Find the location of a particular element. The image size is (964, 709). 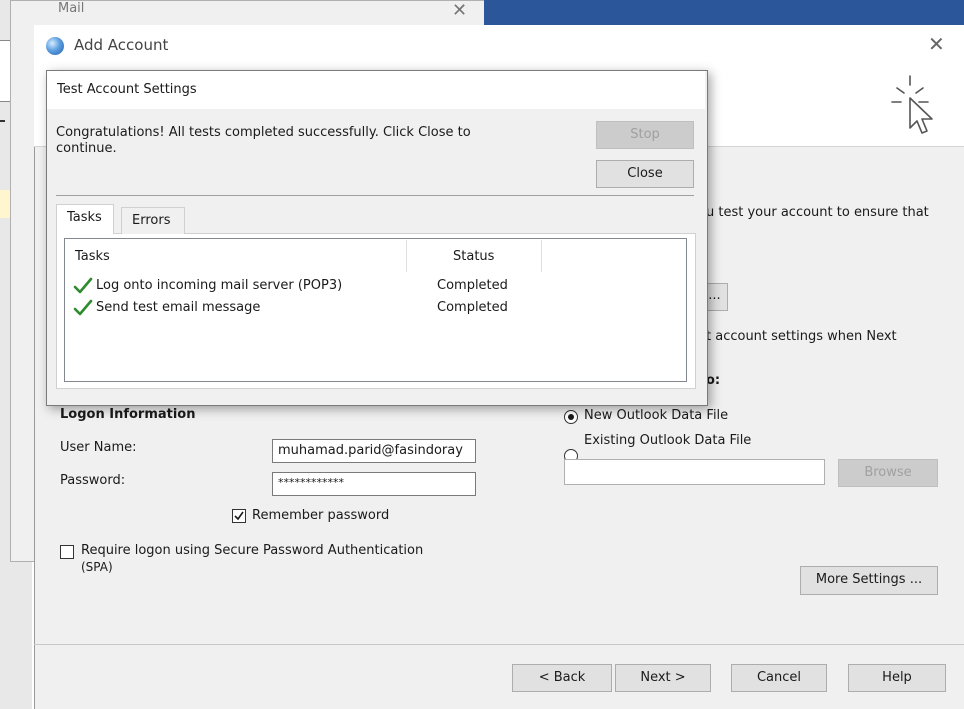

tab-errors: Errors is located at coordinates (153, 220).